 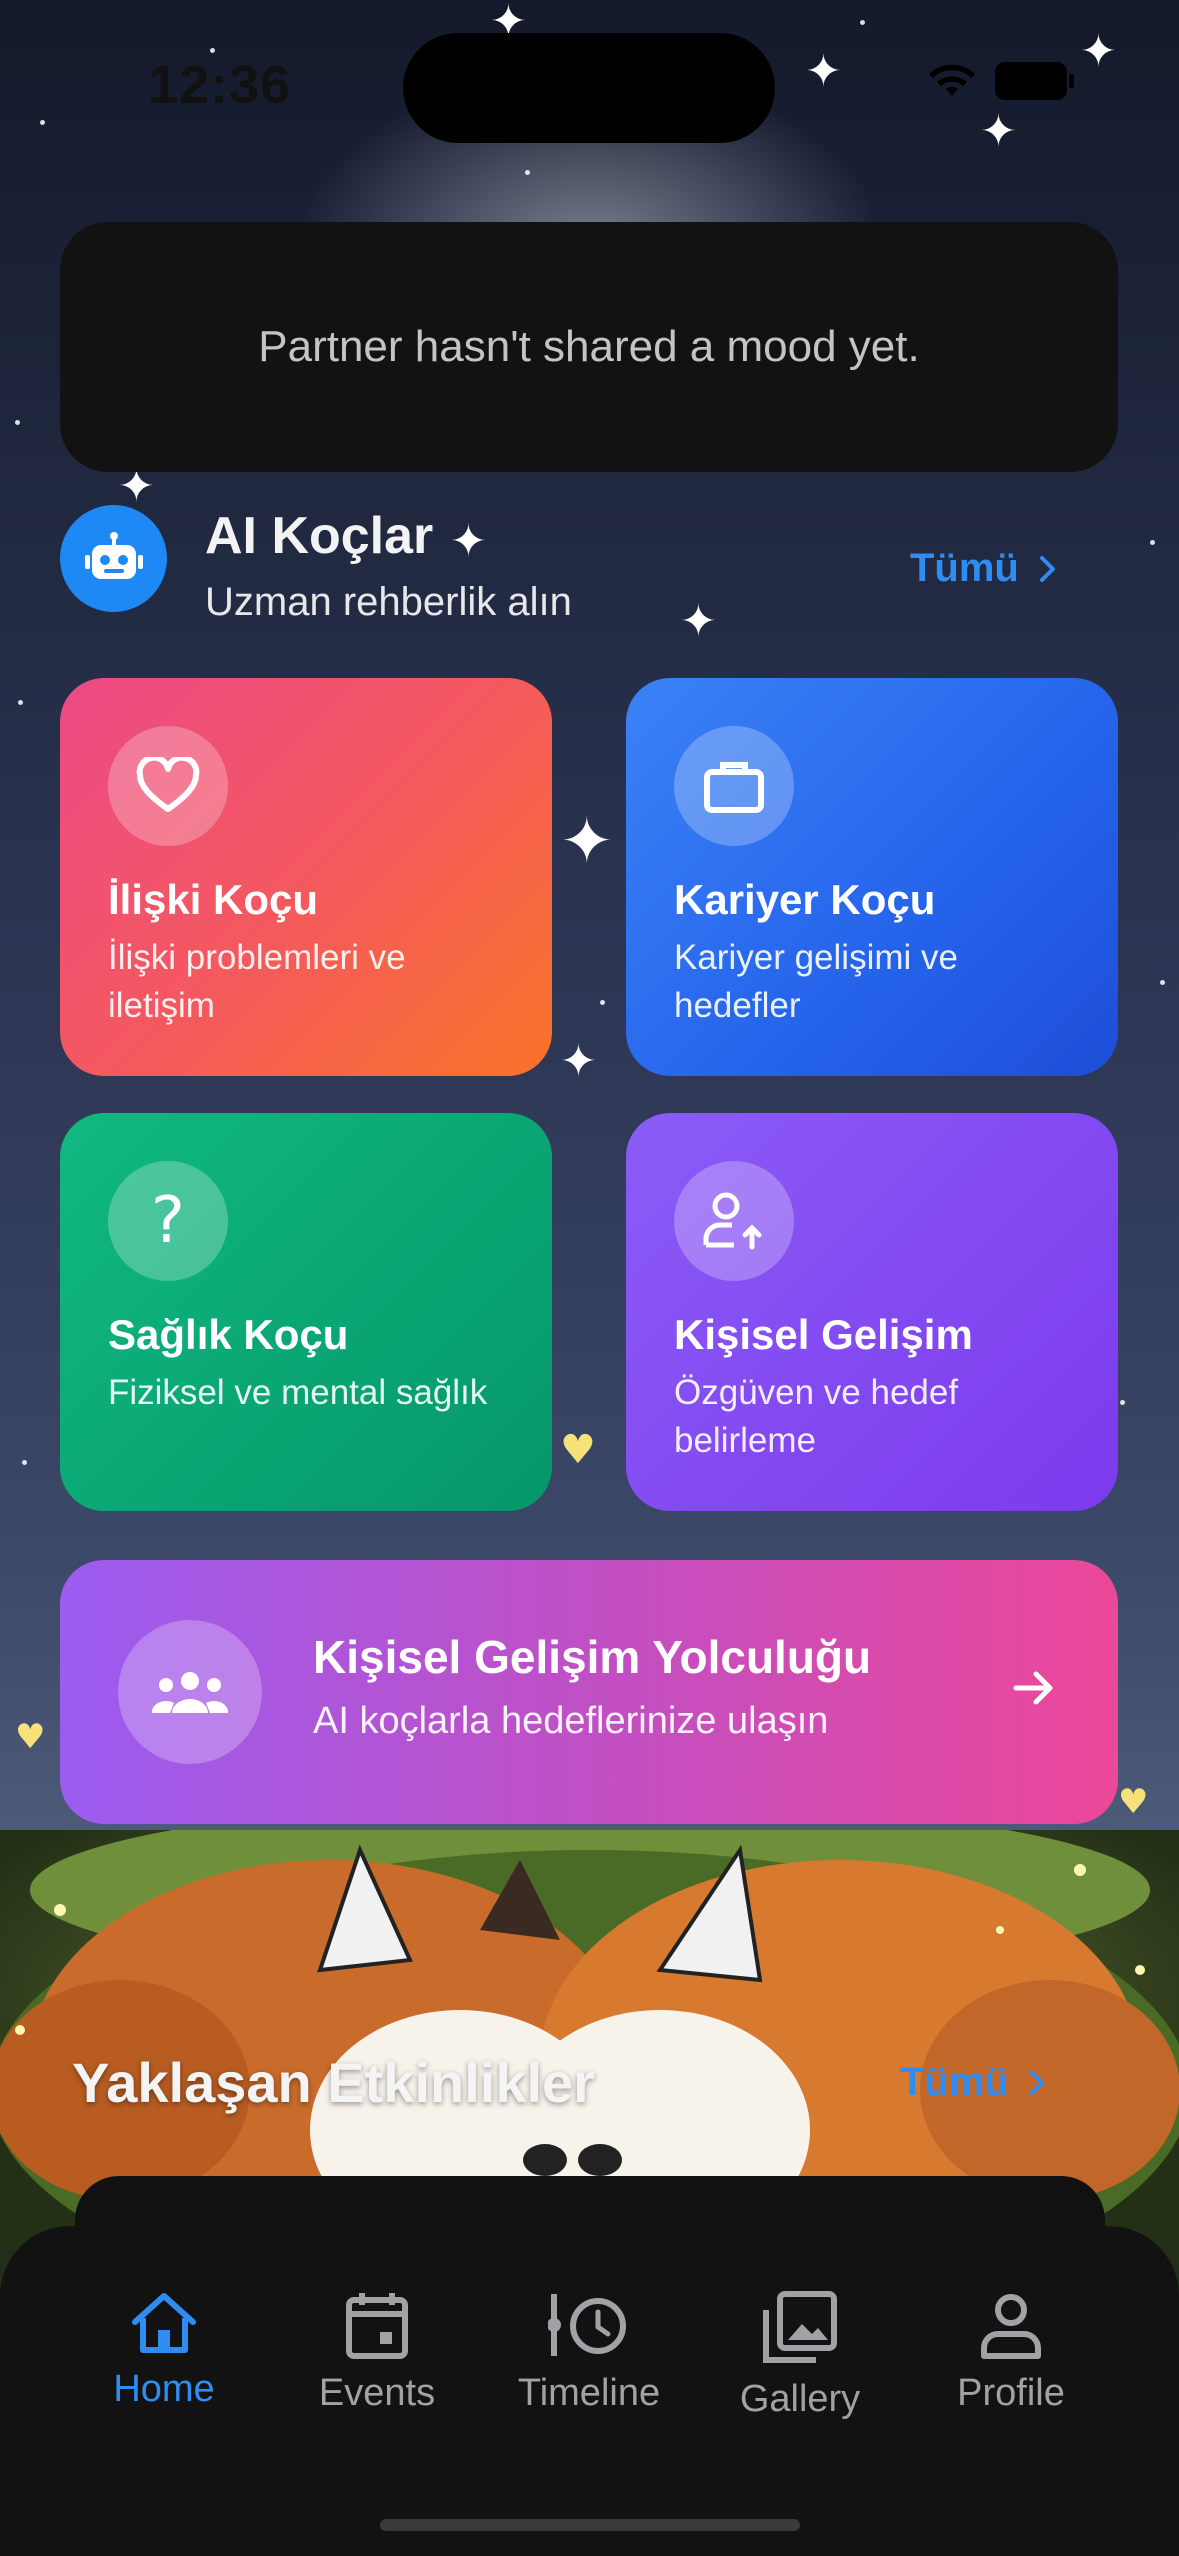 I want to click on card-description: Kariyer gelişimi ve hedefler, so click(x=816, y=981).